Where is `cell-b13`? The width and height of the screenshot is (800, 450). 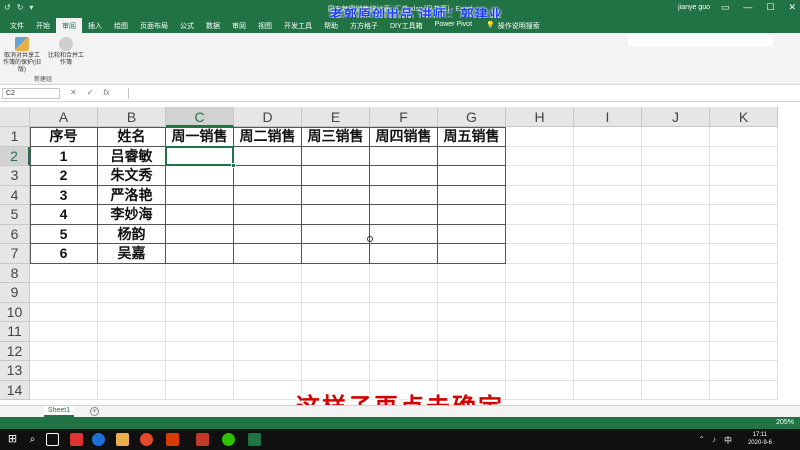
cell-b13 is located at coordinates (132, 371).